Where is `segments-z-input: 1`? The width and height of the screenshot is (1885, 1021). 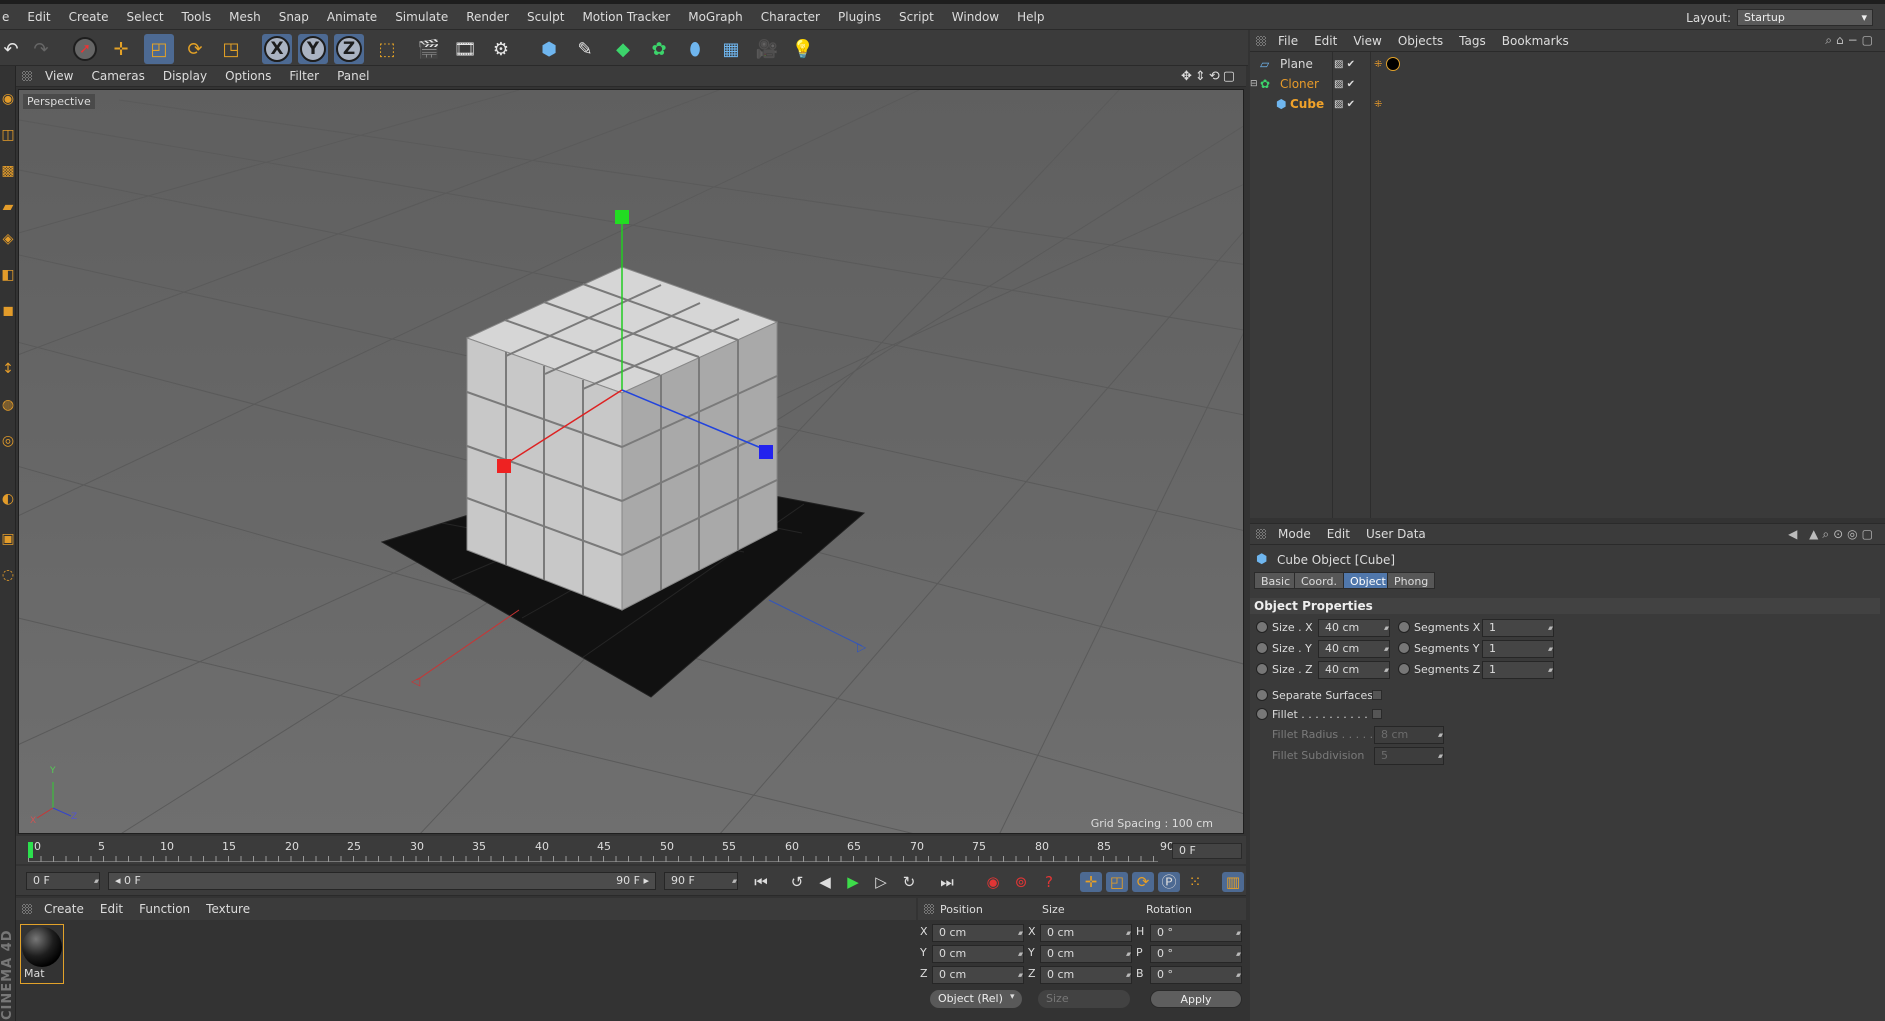 segments-z-input: 1 is located at coordinates (1518, 670).